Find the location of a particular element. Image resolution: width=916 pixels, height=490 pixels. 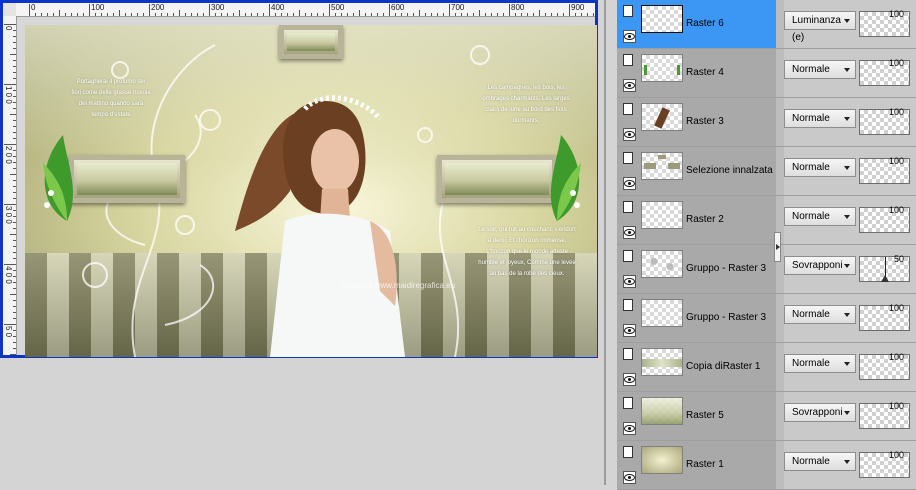

layer-info: Raster 4 is located at coordinates (696, 73).